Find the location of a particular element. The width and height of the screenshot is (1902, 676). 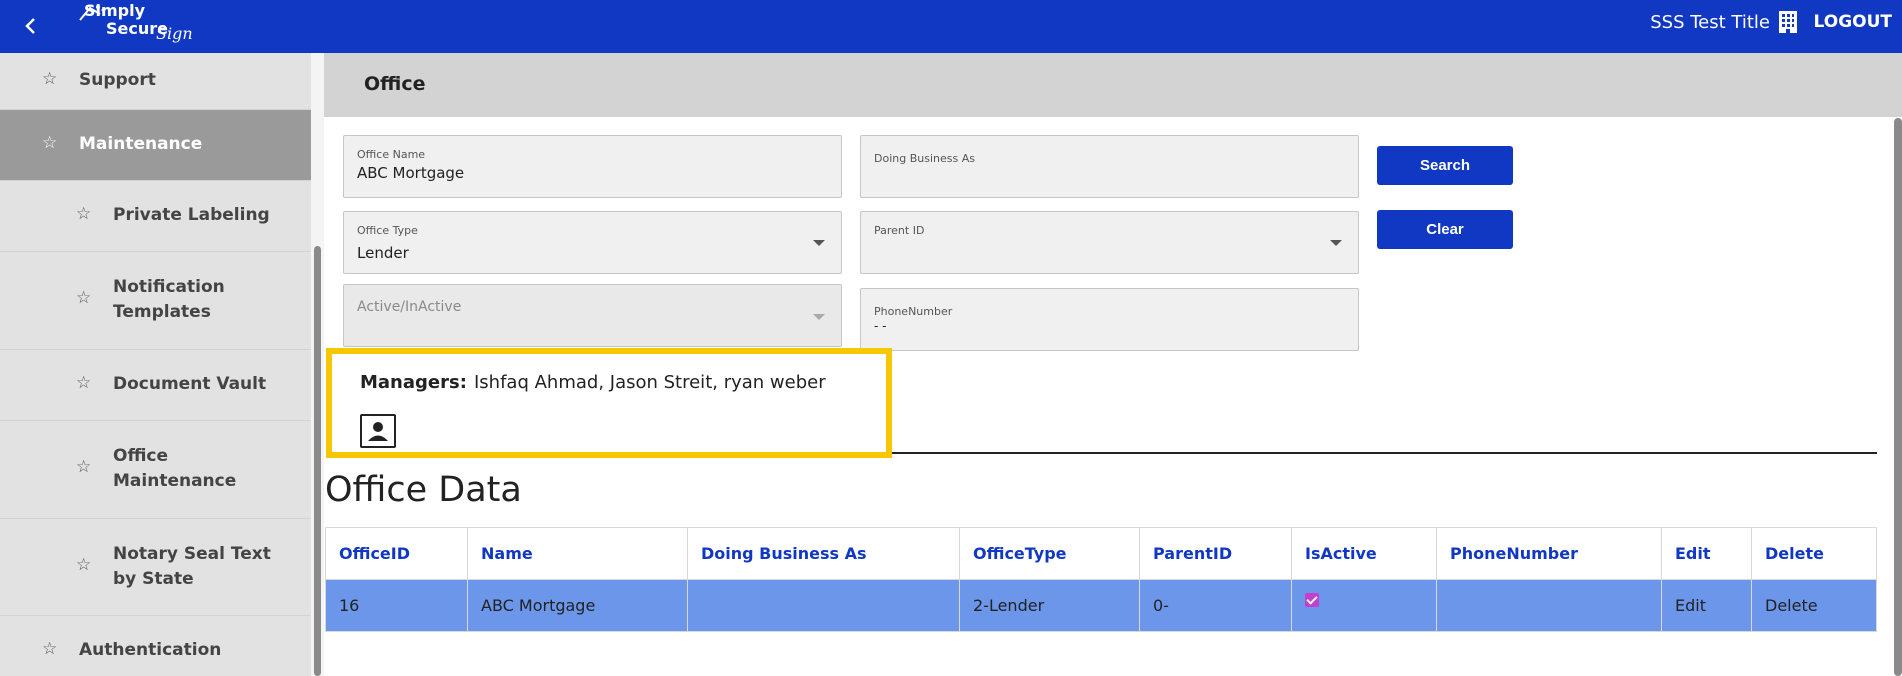

sidebar-item-label: Support is located at coordinates (117, 80).